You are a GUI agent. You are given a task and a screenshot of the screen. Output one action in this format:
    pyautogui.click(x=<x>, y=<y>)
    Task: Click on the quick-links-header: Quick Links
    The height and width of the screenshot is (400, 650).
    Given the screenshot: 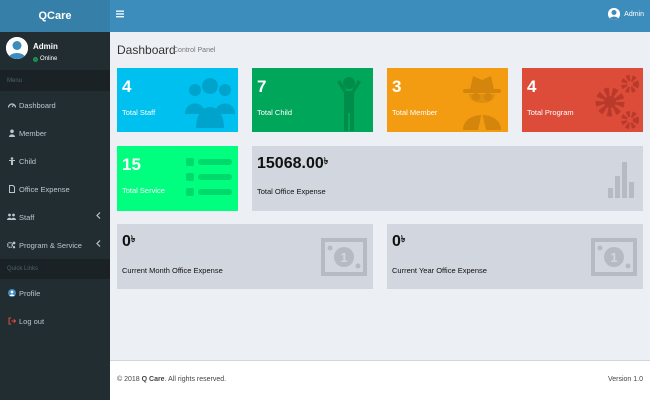 What is the action you would take?
    pyautogui.click(x=55, y=269)
    